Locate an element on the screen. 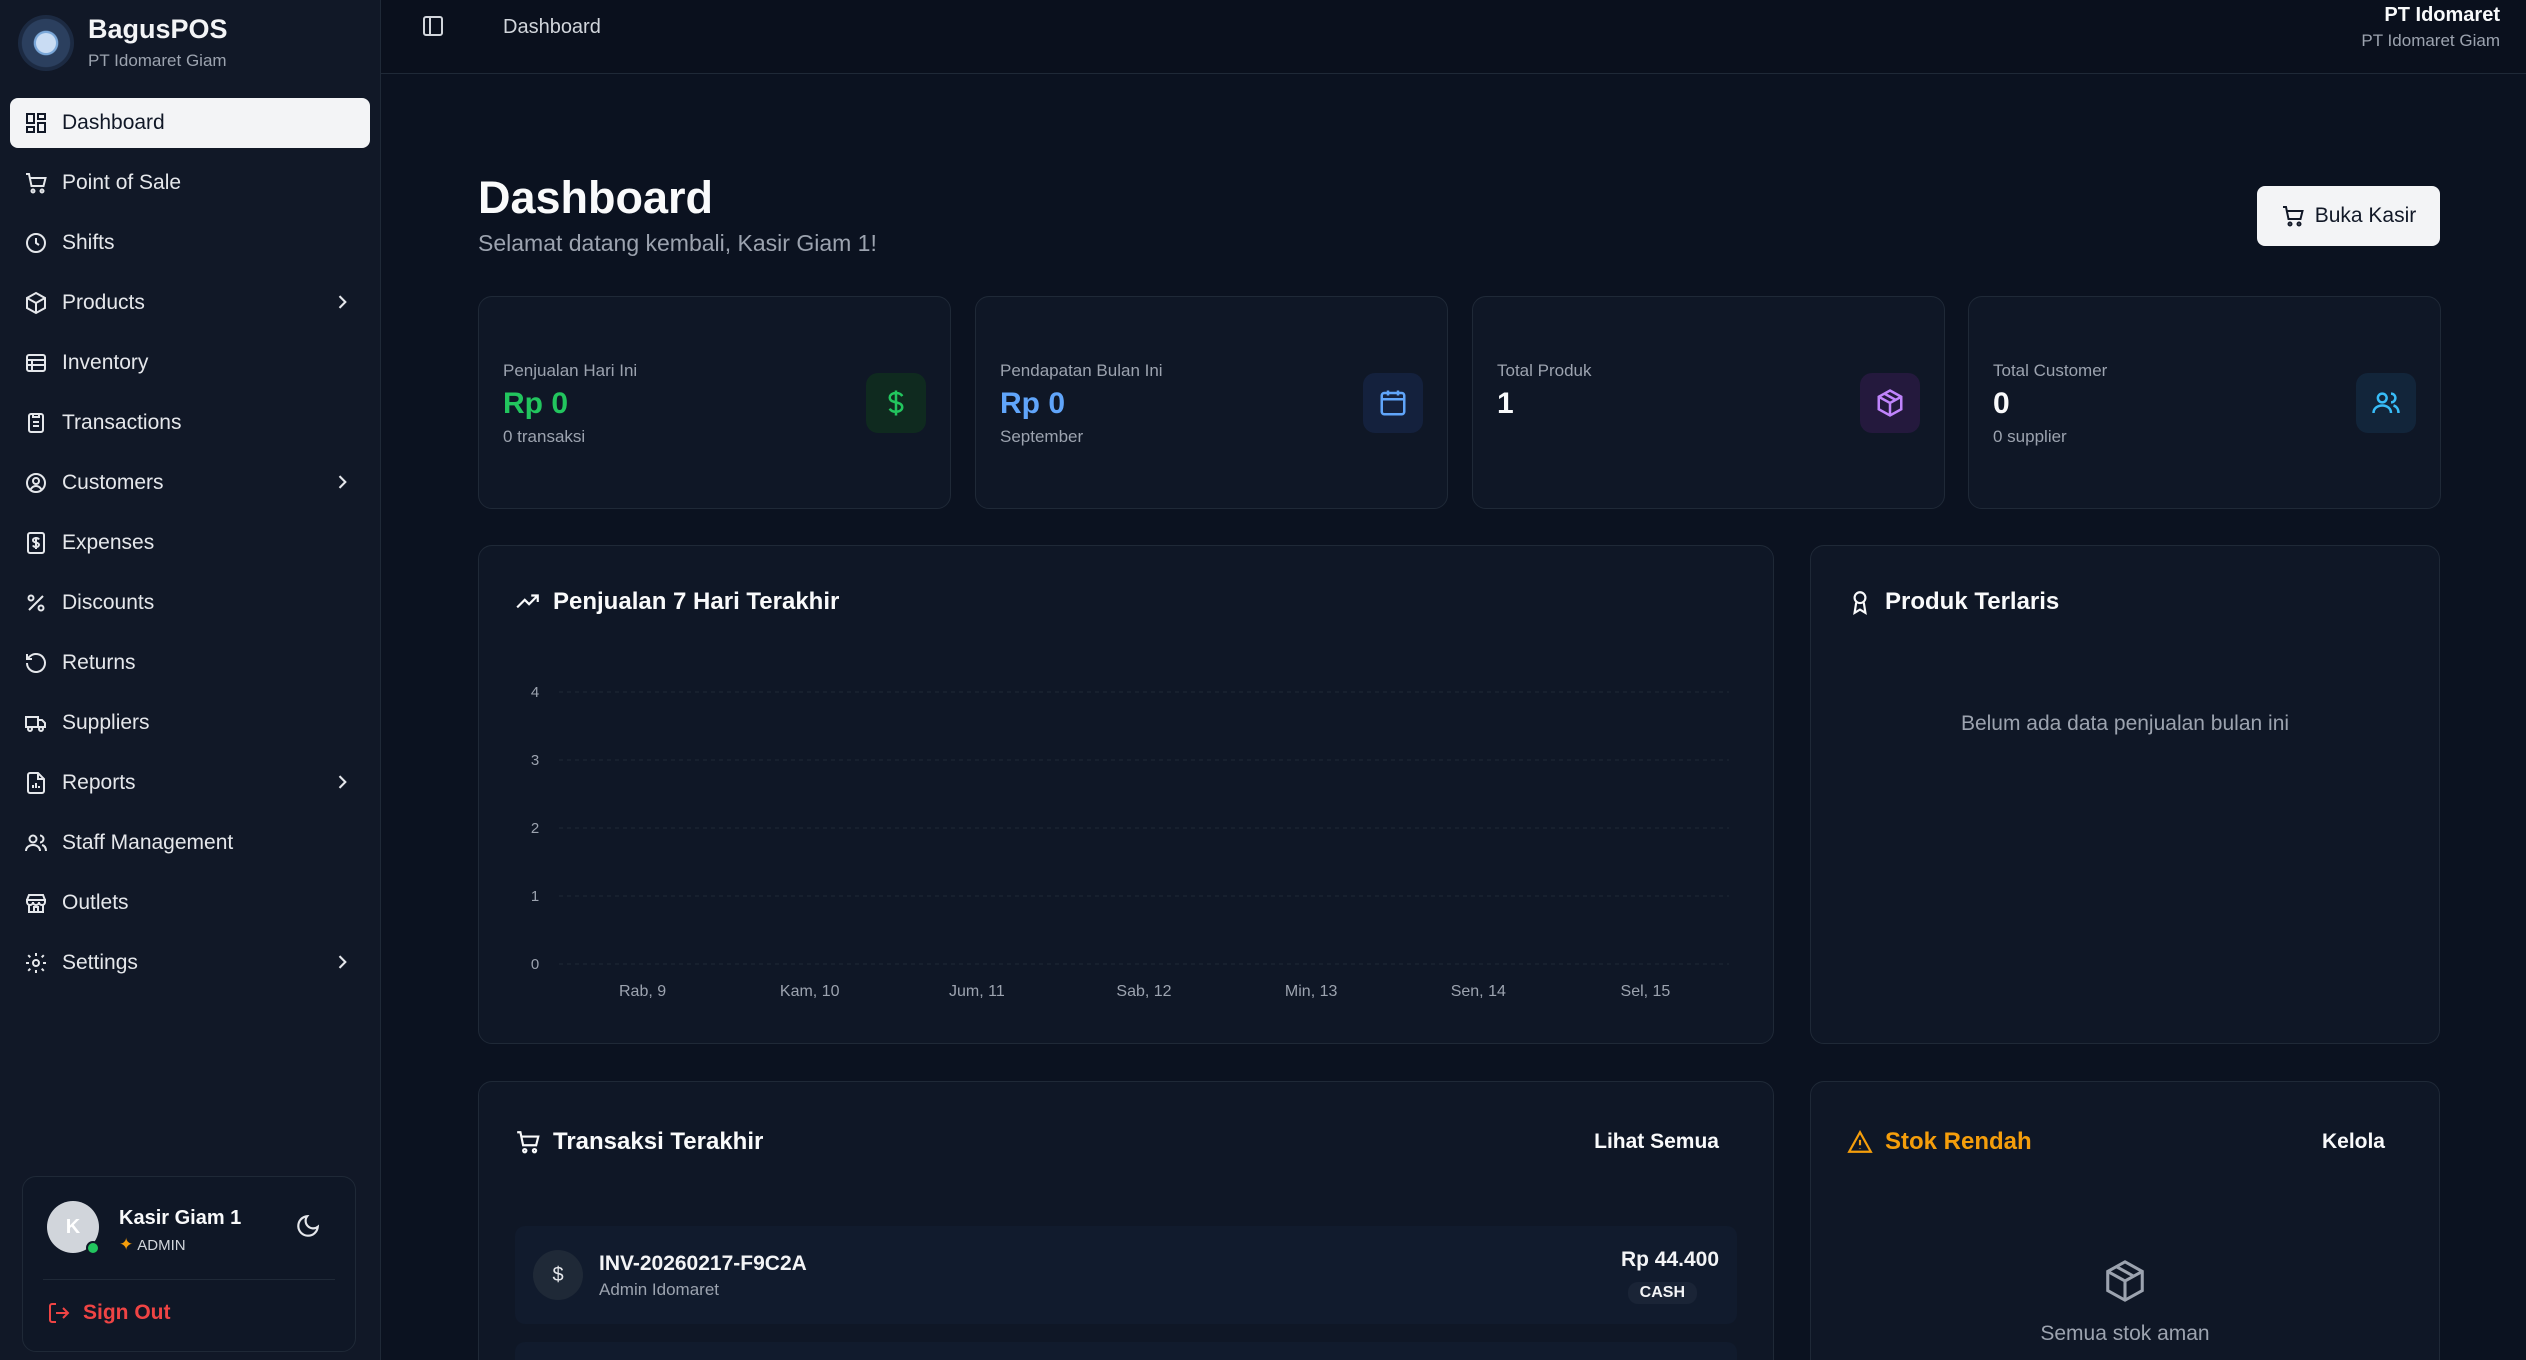 The width and height of the screenshot is (2526, 1360). stat-card-monthly-revenue: Pendapatan Bulan Ini Rp 0 September is located at coordinates (1211, 402).